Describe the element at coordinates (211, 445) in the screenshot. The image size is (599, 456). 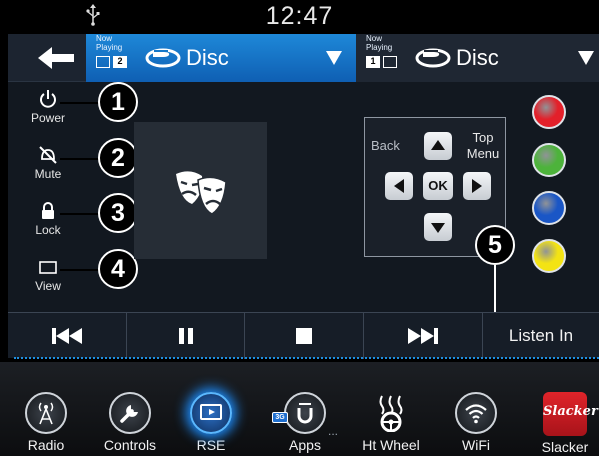
I see `app-label: RSE` at that location.